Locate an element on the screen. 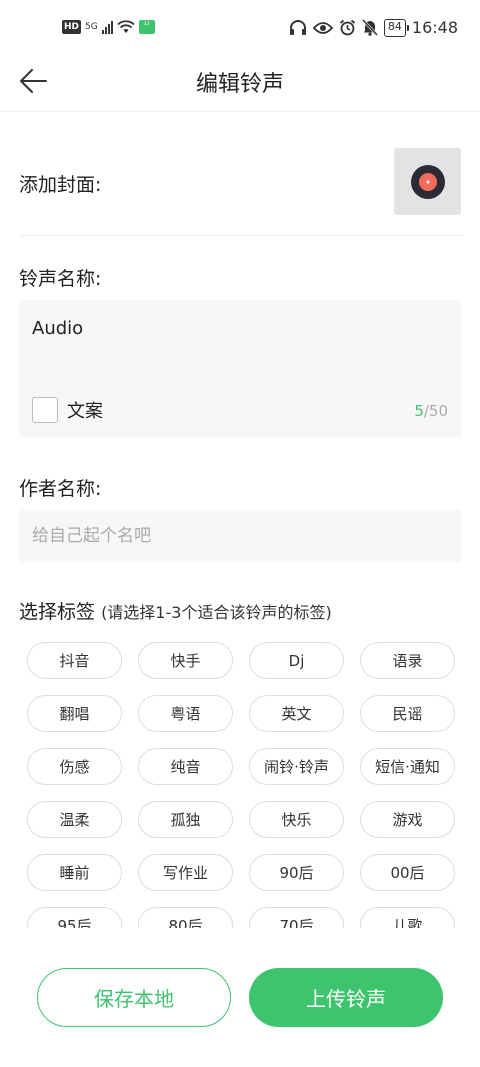  tag-chip: 儿歌 is located at coordinates (407, 917).